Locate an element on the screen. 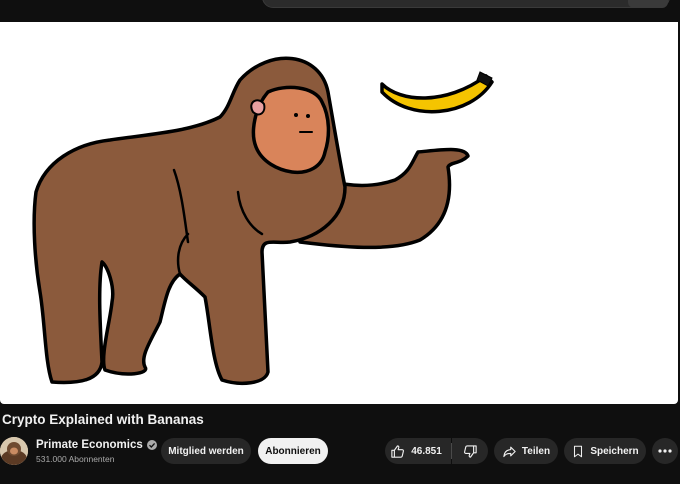 The image size is (680, 484). search-bar-edge is located at coordinates (466, 4).